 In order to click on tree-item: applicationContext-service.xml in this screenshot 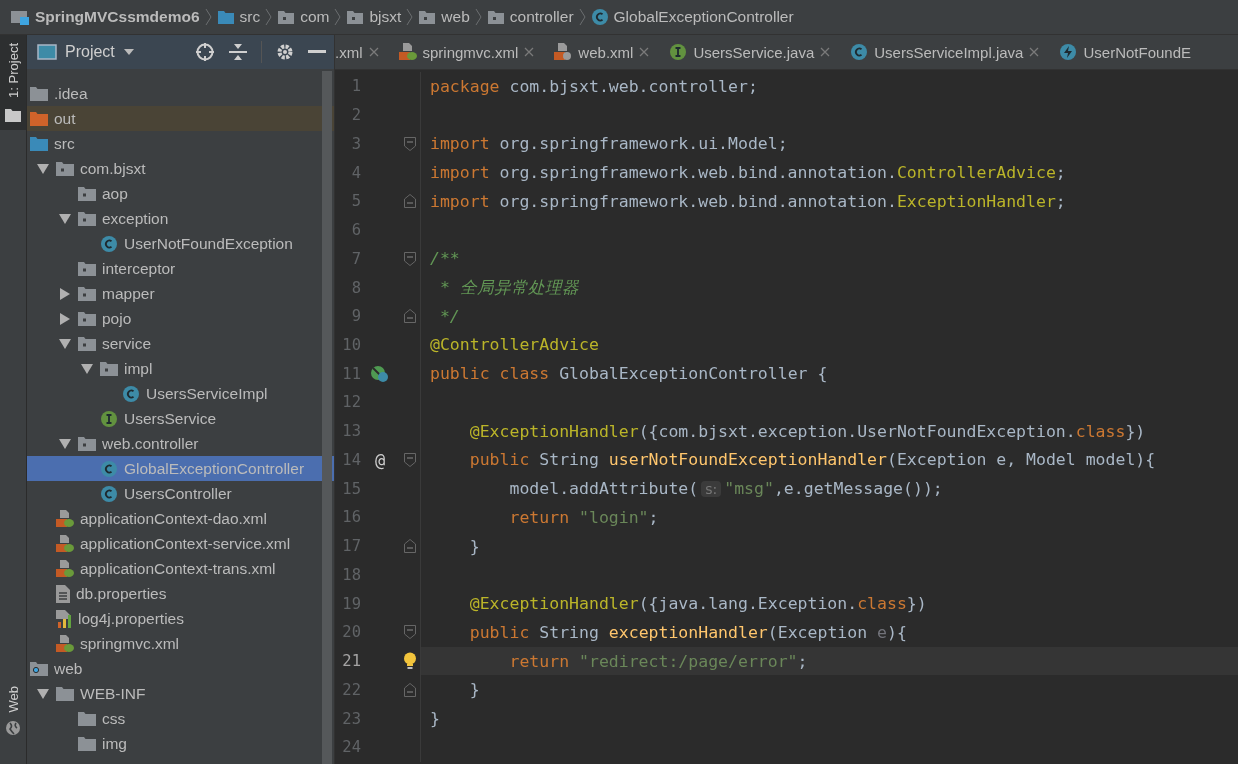, I will do `click(180, 543)`.